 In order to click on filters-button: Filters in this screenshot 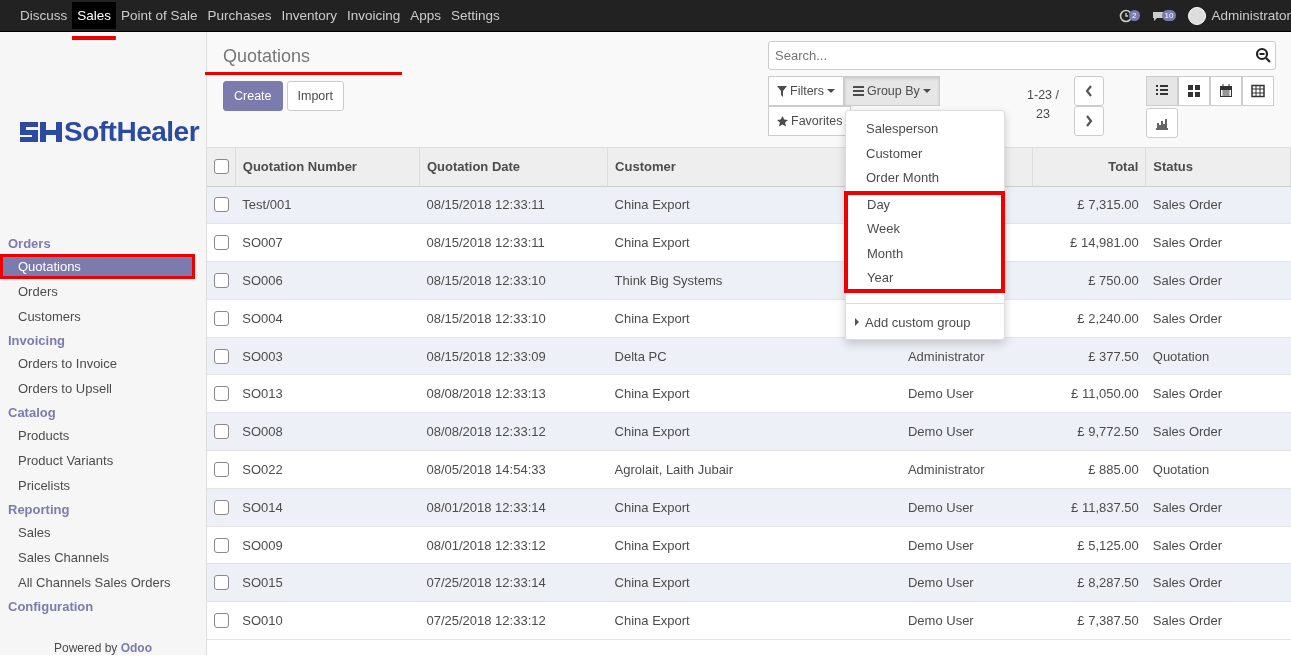, I will do `click(806, 91)`.